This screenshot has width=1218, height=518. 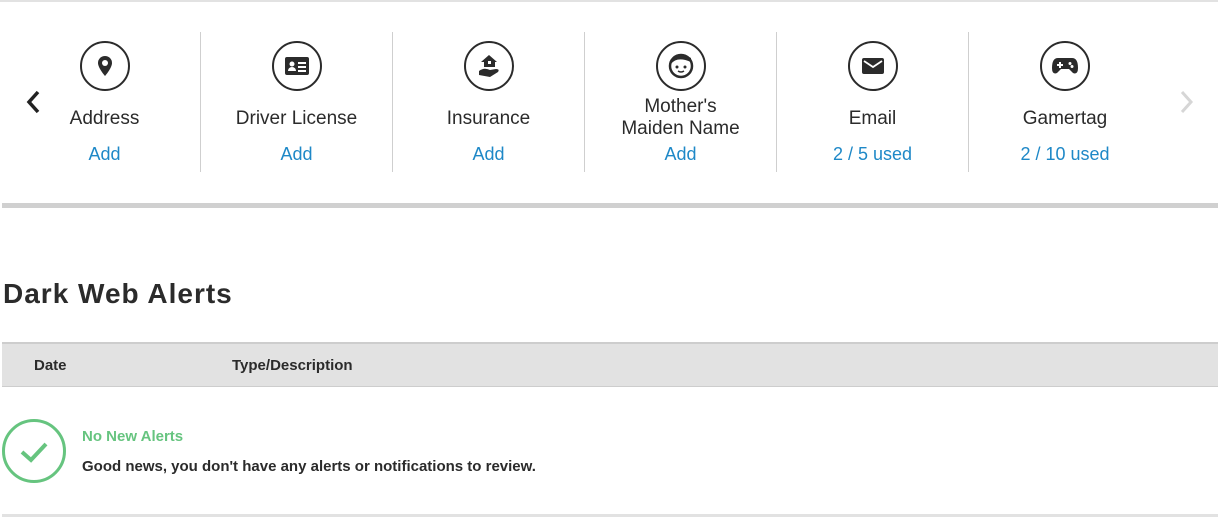 I want to click on item-label-line2: Maiden Name, so click(x=680, y=128).